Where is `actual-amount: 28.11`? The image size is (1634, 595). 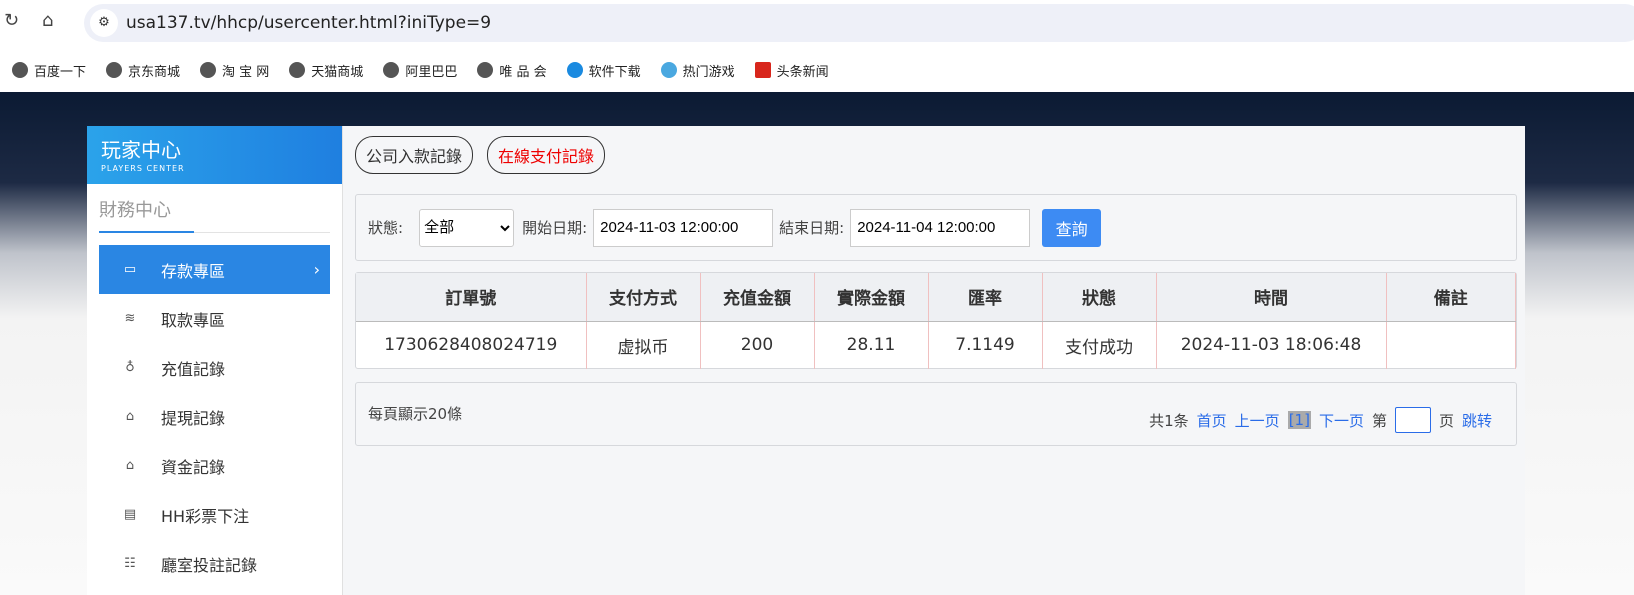
actual-amount: 28.11 is located at coordinates (871, 345).